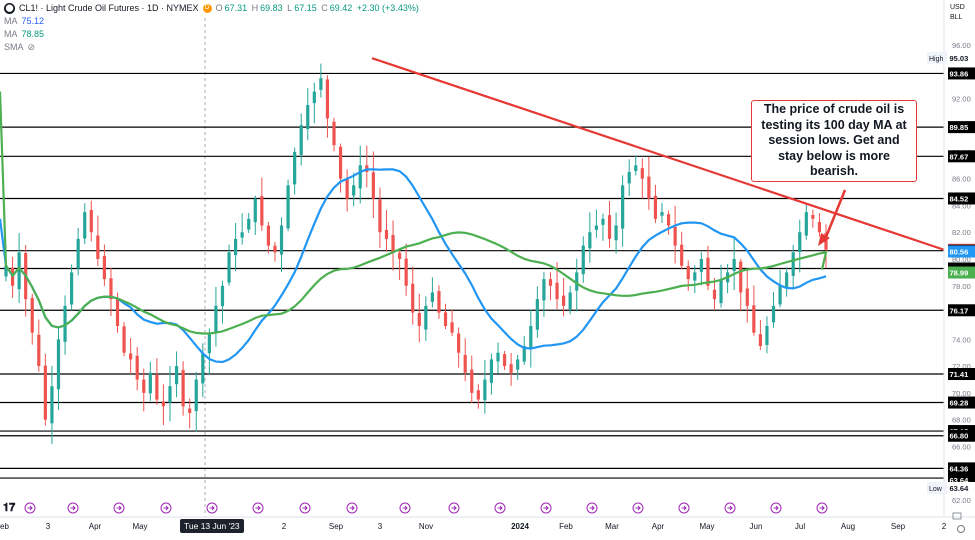 The height and width of the screenshot is (540, 975). Describe the element at coordinates (212, 21) in the screenshot. I see `legend-ma1-row: MA 75.12` at that location.